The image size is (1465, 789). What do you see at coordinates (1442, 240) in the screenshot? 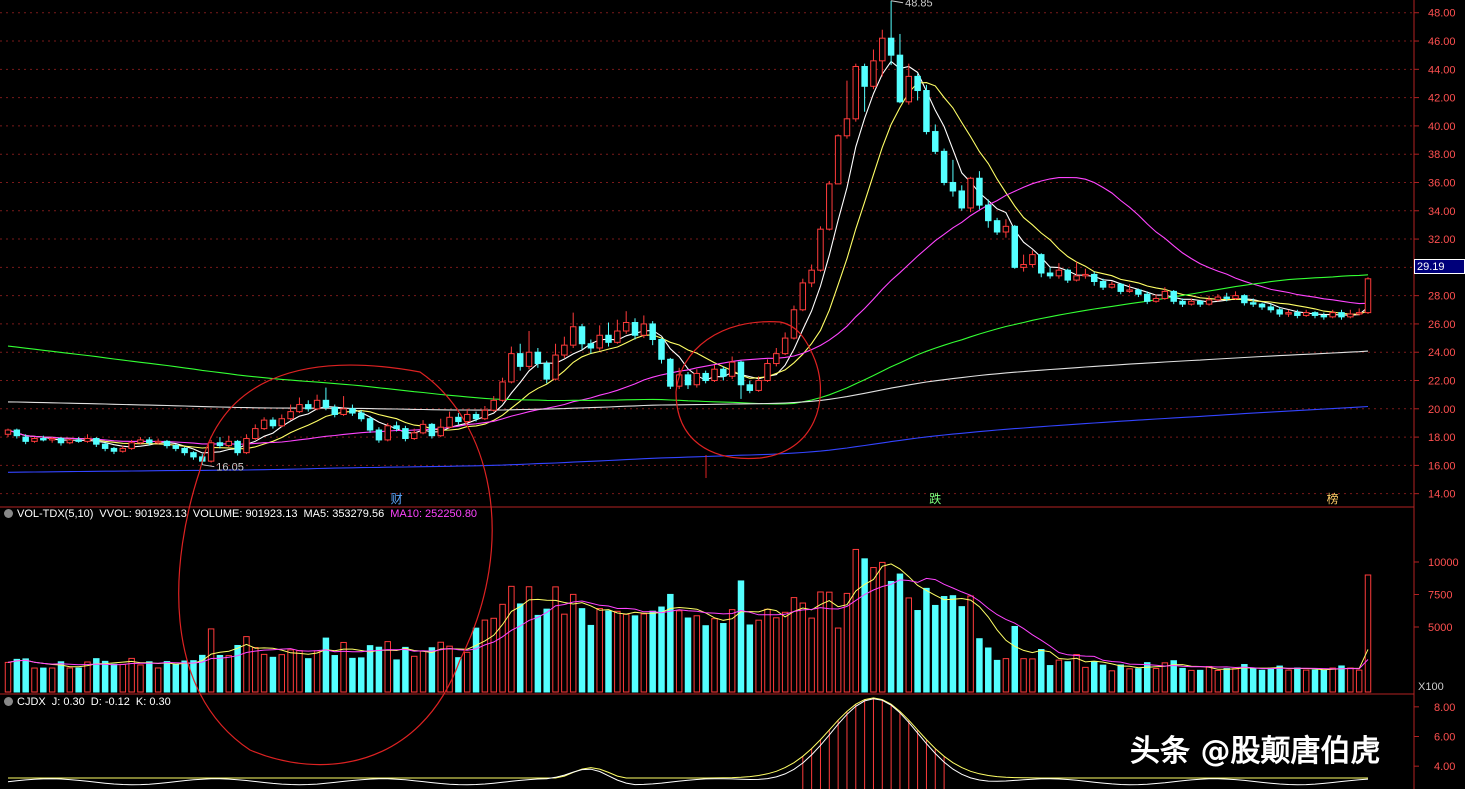
I see `price-tick-label: 32.00` at bounding box center [1442, 240].